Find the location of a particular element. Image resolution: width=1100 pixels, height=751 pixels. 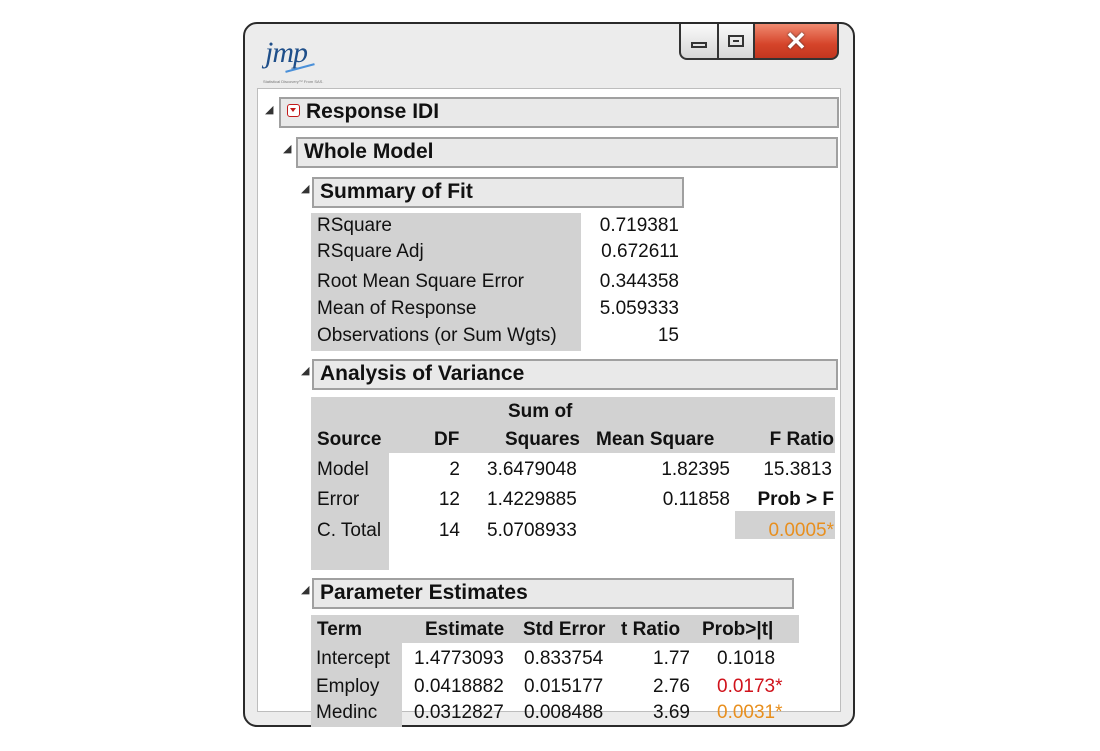

summary-label: Mean of Response is located at coordinates (397, 308).